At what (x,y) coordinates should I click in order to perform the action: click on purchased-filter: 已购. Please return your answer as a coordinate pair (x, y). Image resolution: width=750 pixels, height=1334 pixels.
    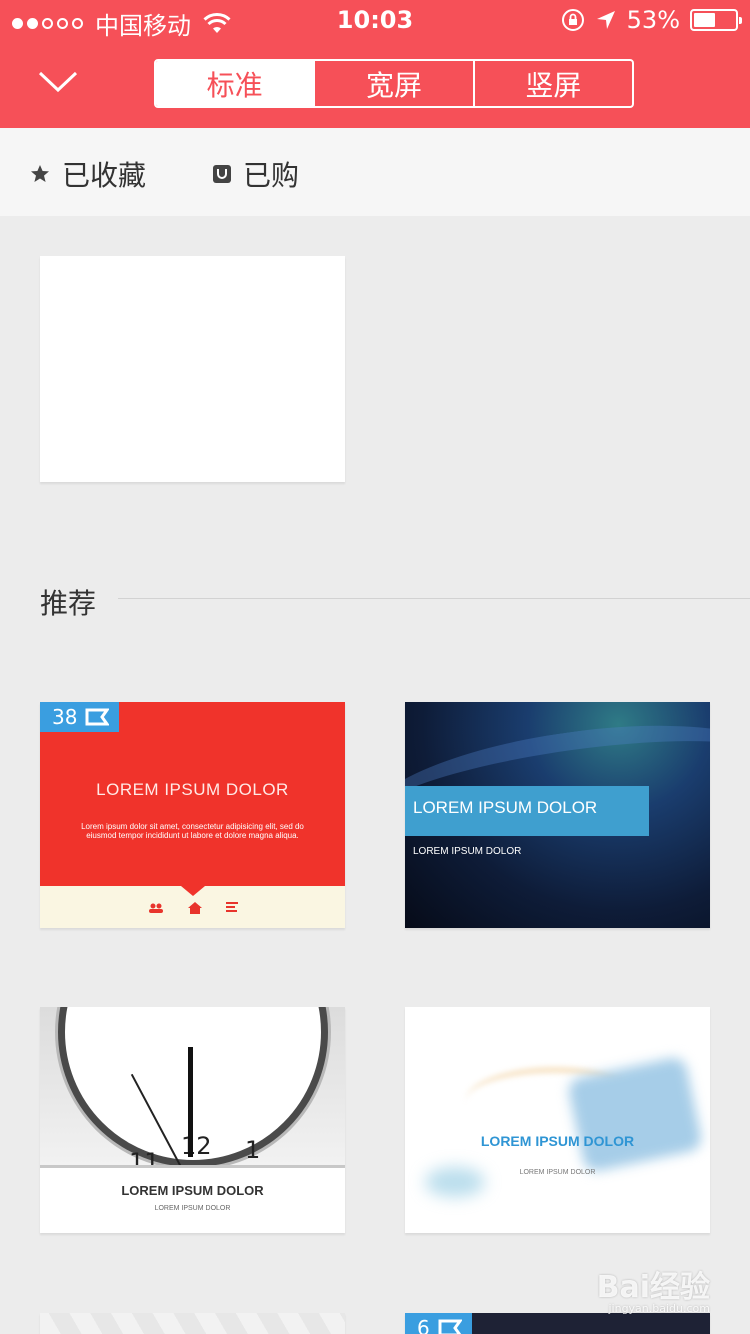
    Looking at the image, I should click on (256, 174).